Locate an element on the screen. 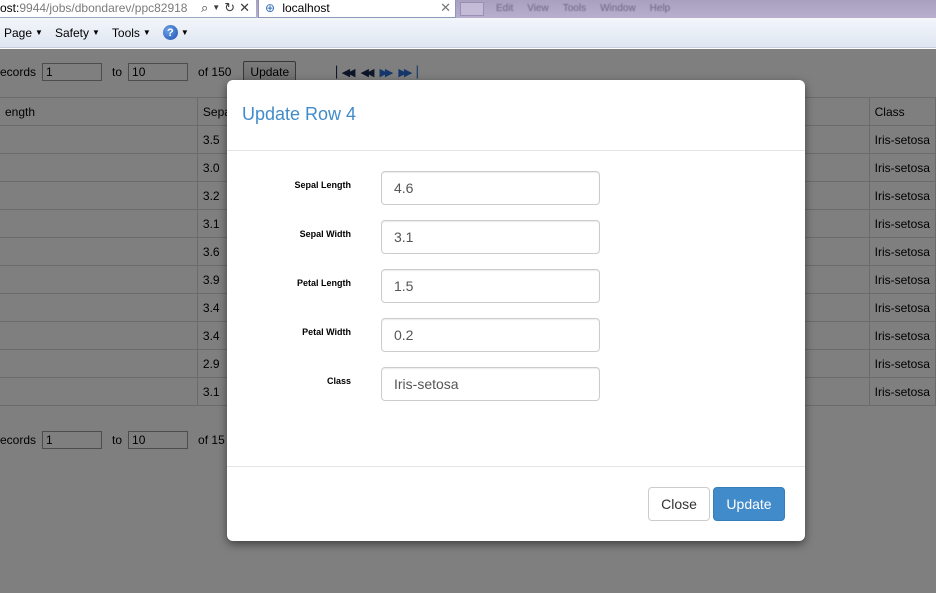  page-menu: Page ▼ is located at coordinates (23, 33).